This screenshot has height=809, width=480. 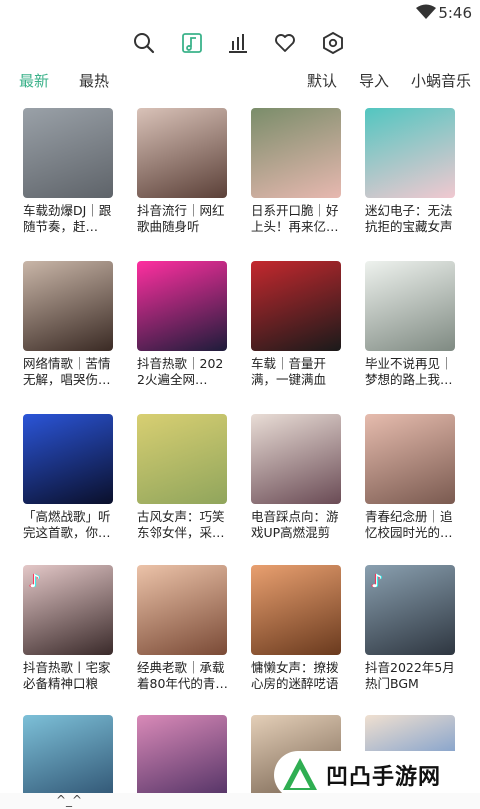 I want to click on playlist-title: 迷幻电子：无法抗拒的宝藏女声, so click(x=409, y=218).